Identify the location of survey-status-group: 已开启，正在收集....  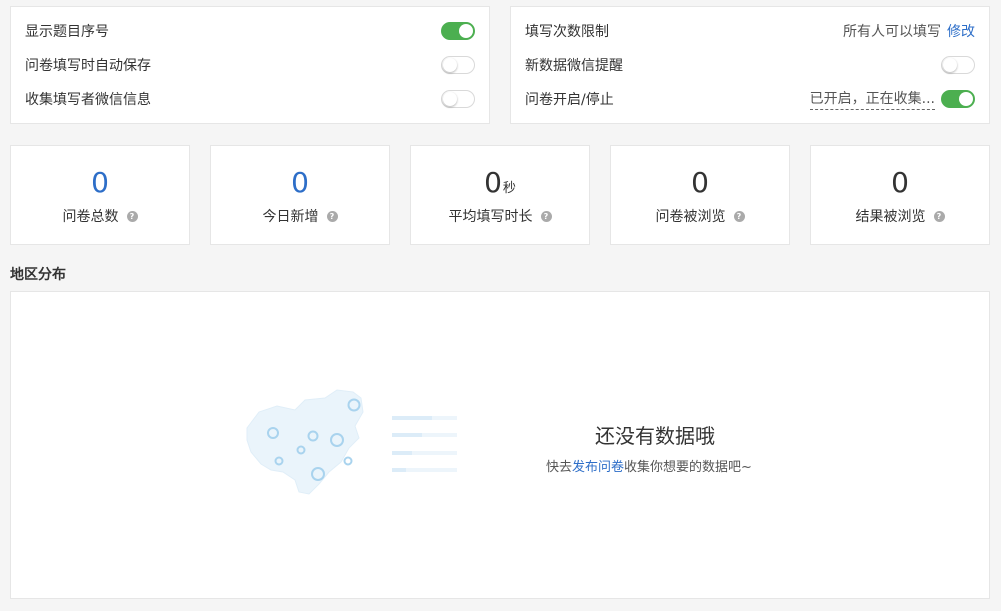
(892, 99).